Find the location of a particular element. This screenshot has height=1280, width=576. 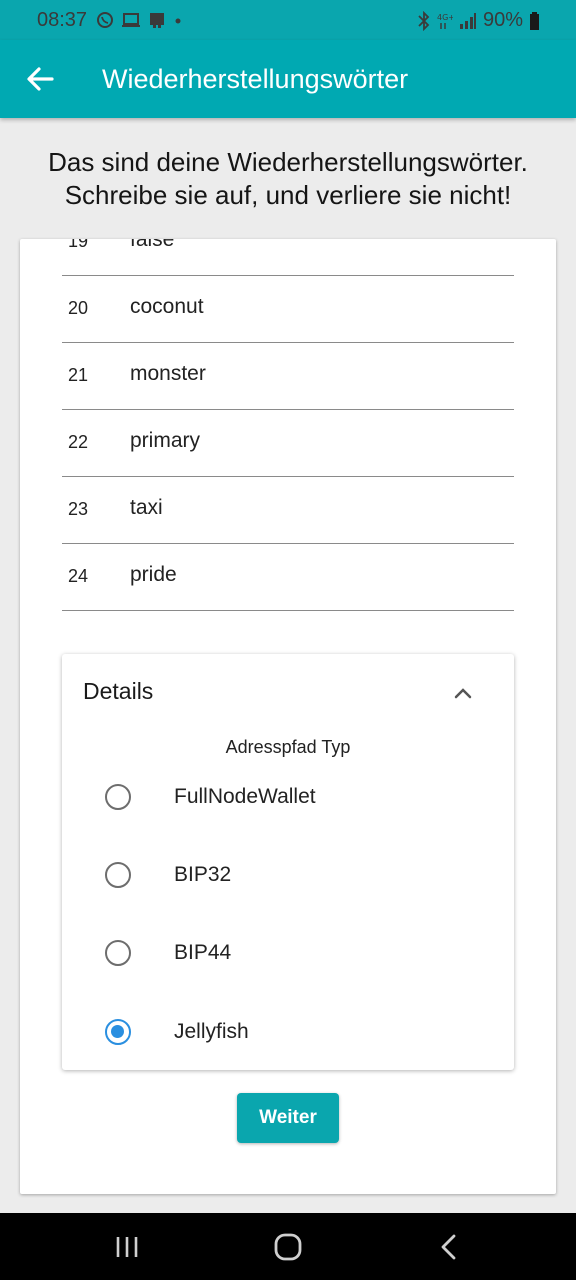

page-title: Wiederherstellungswörter is located at coordinates (255, 79).